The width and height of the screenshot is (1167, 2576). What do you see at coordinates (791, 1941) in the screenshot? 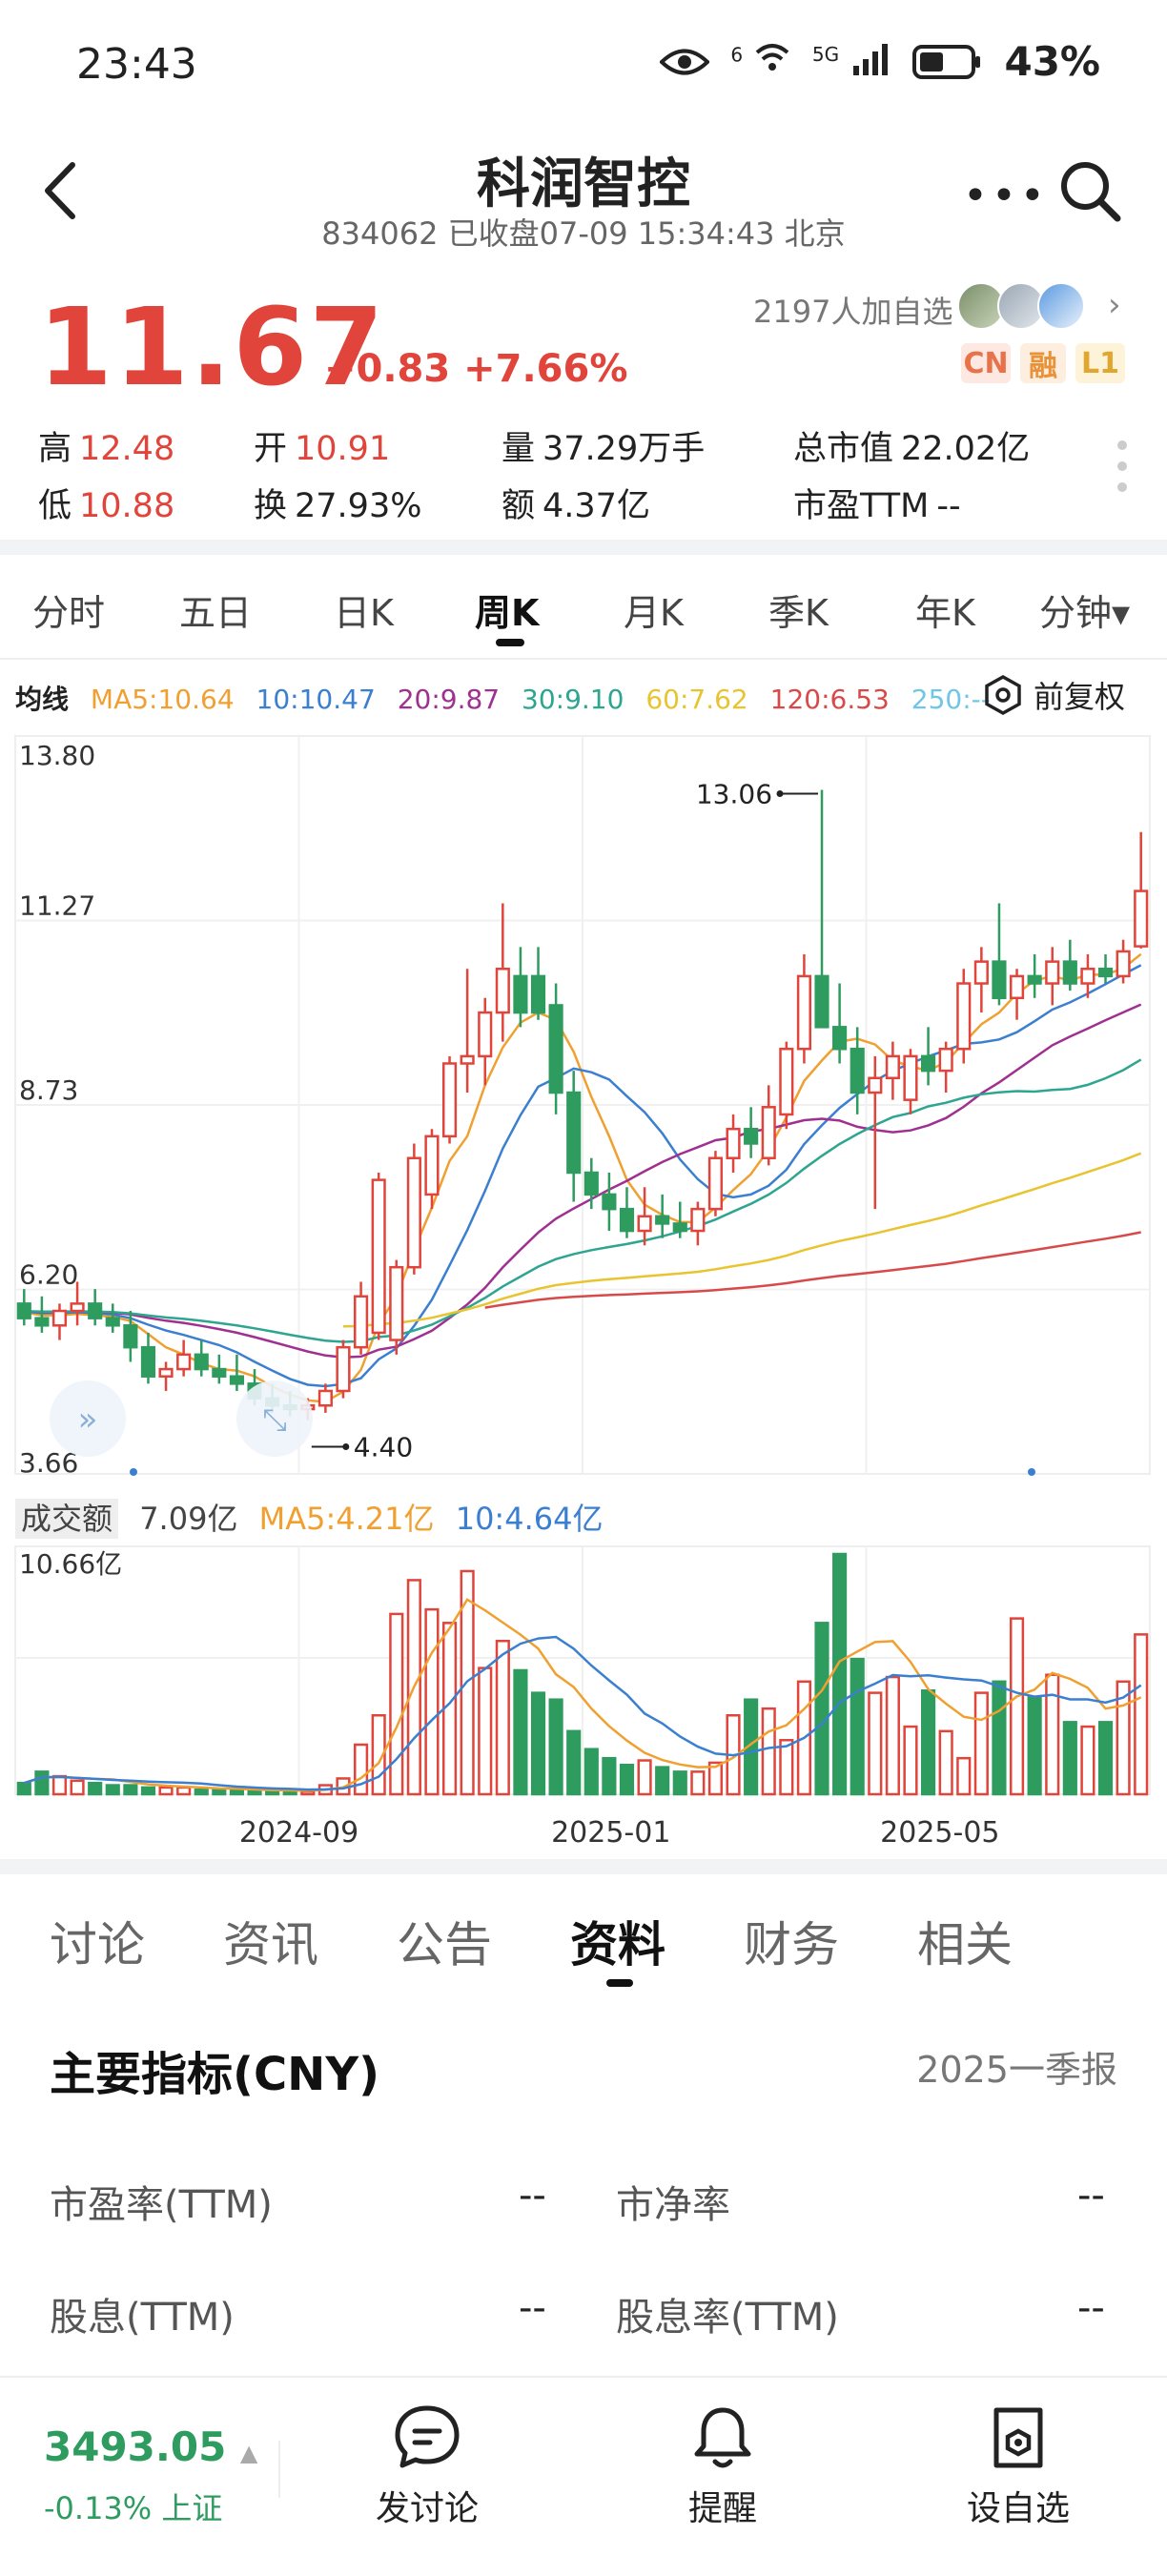
I see `tab-financials: 财务` at bounding box center [791, 1941].